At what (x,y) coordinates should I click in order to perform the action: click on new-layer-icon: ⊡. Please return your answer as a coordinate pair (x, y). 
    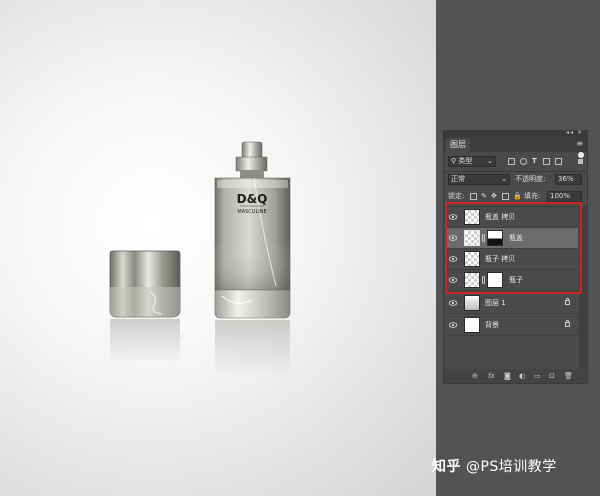
    Looking at the image, I should click on (552, 376).